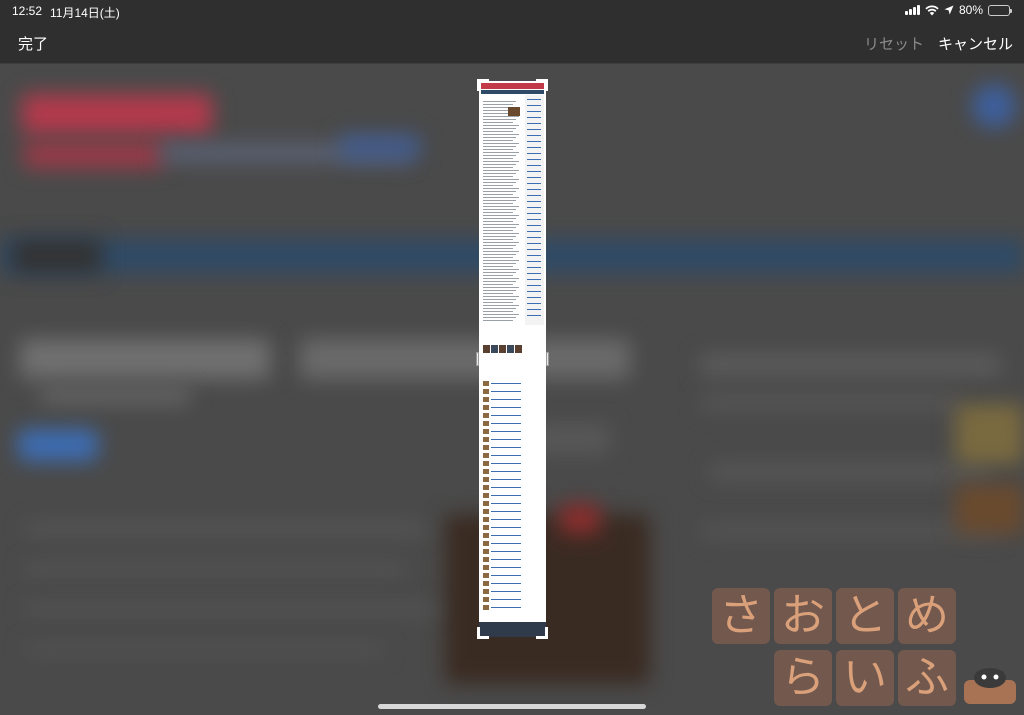 This screenshot has width=1024, height=715. What do you see at coordinates (483, 633) in the screenshot?
I see `crop-corner-bottom-left` at bounding box center [483, 633].